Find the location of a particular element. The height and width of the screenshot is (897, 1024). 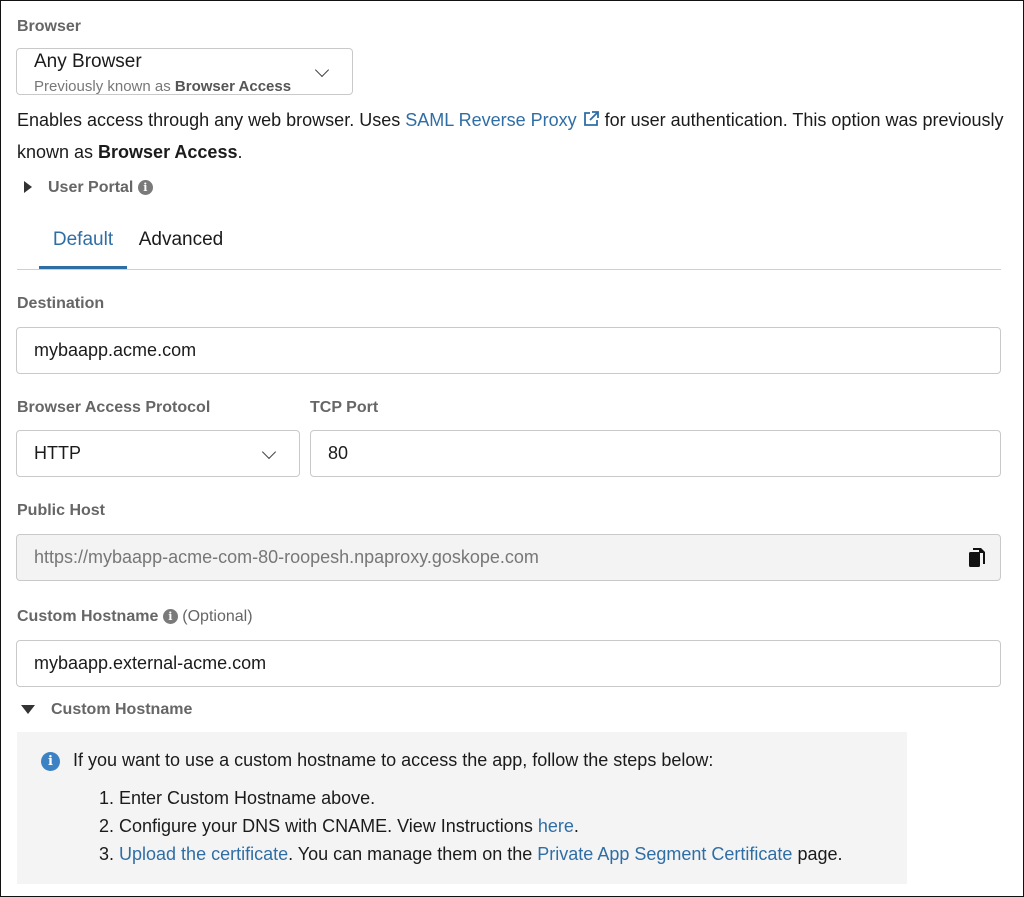

public-host-label: Public Host is located at coordinates (61, 510).